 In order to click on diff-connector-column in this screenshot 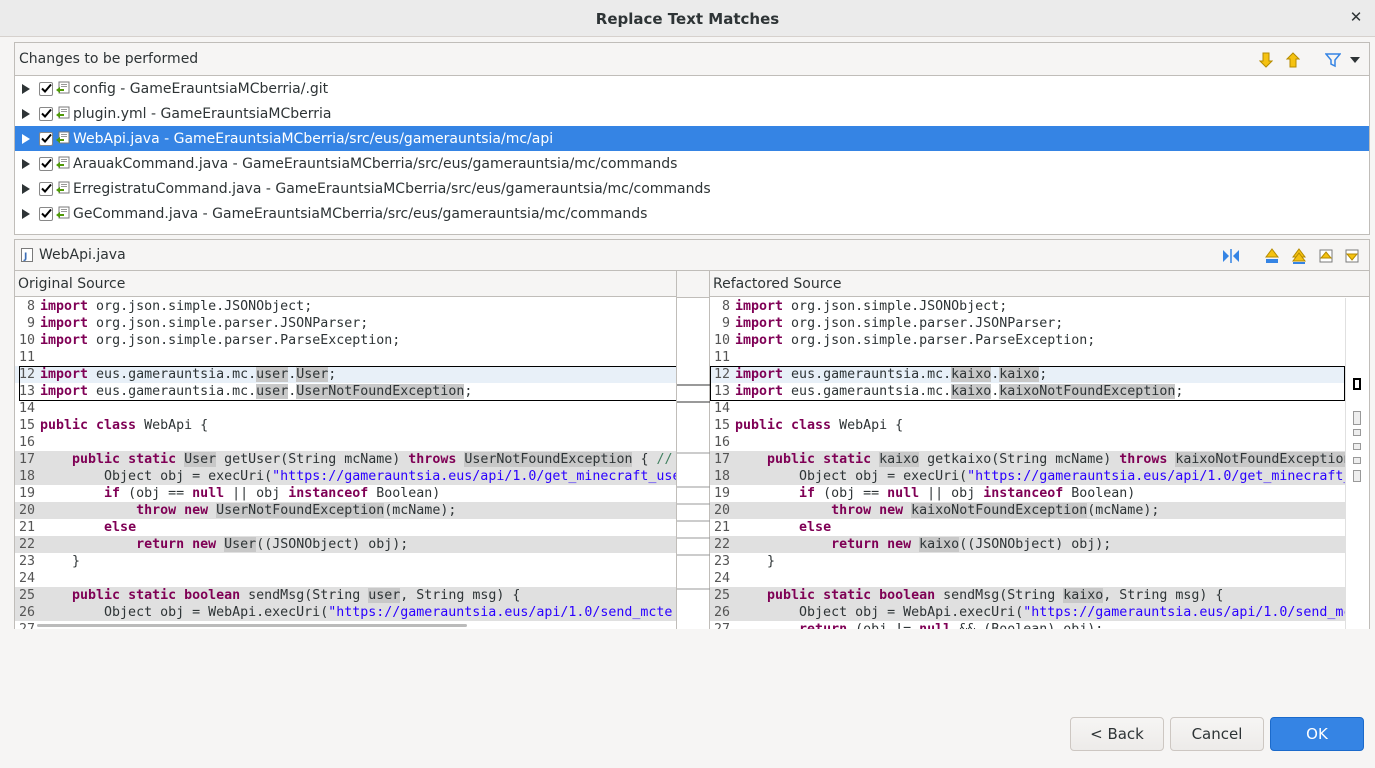, I will do `click(693, 450)`.